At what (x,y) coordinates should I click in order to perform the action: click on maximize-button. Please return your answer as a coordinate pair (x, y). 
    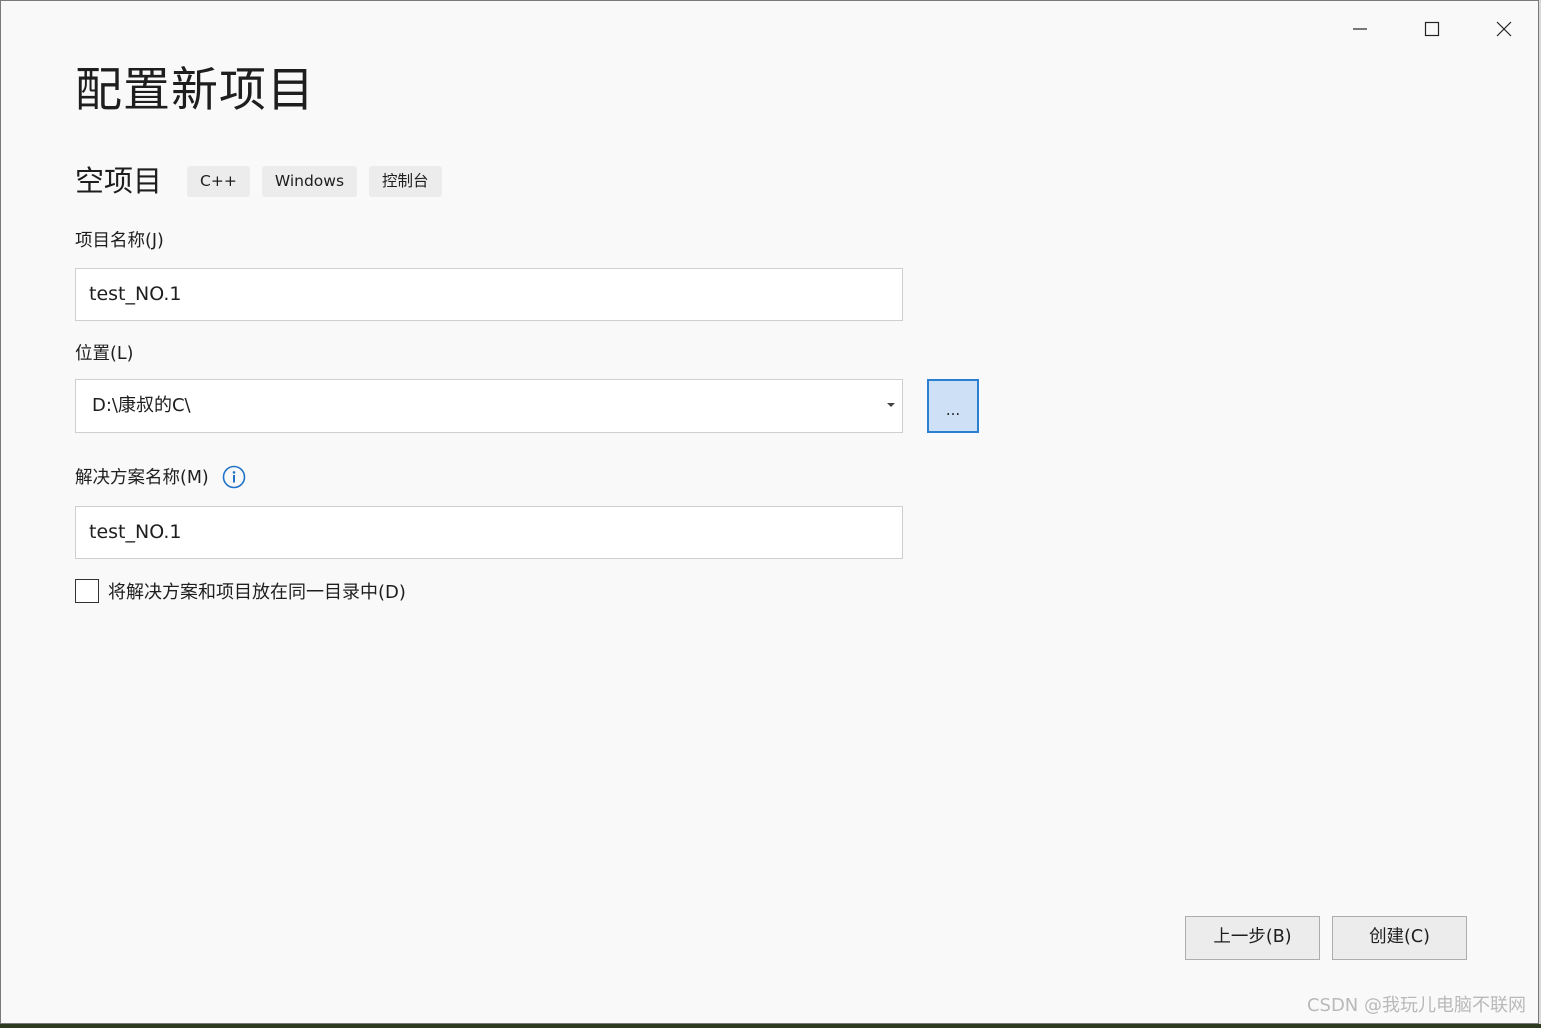
    Looking at the image, I should click on (1432, 29).